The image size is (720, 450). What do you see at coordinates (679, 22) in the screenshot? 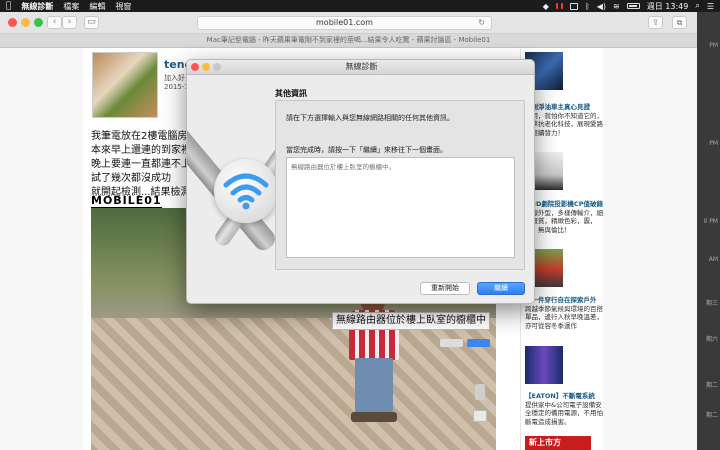
I see `tabs-icon: ⧉` at bounding box center [679, 22].